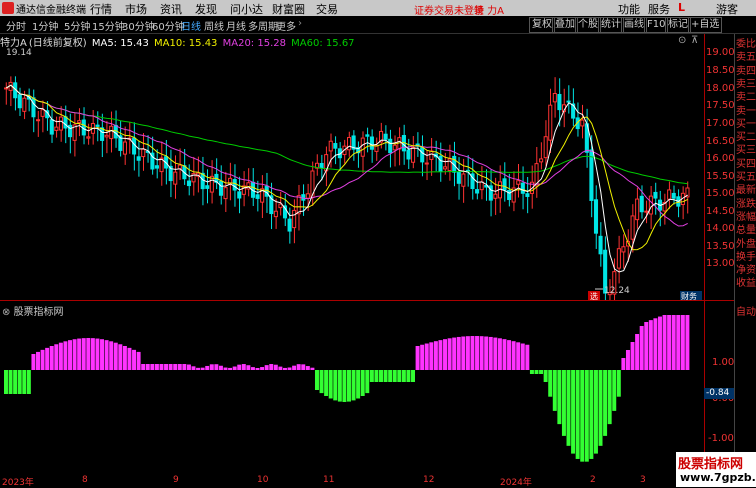 Image resolution: width=756 pixels, height=488 pixels. What do you see at coordinates (746, 204) in the screenshot?
I see `quote-field-label: 涨跌` at bounding box center [746, 204].